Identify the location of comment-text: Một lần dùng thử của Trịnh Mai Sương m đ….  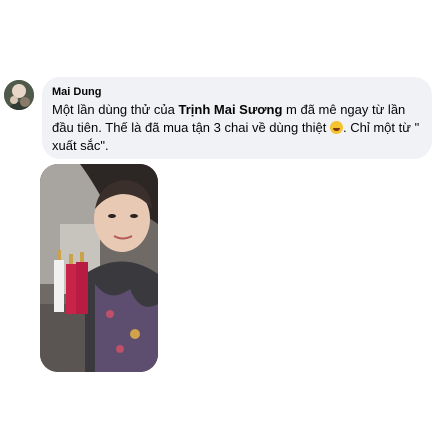
(240, 128).